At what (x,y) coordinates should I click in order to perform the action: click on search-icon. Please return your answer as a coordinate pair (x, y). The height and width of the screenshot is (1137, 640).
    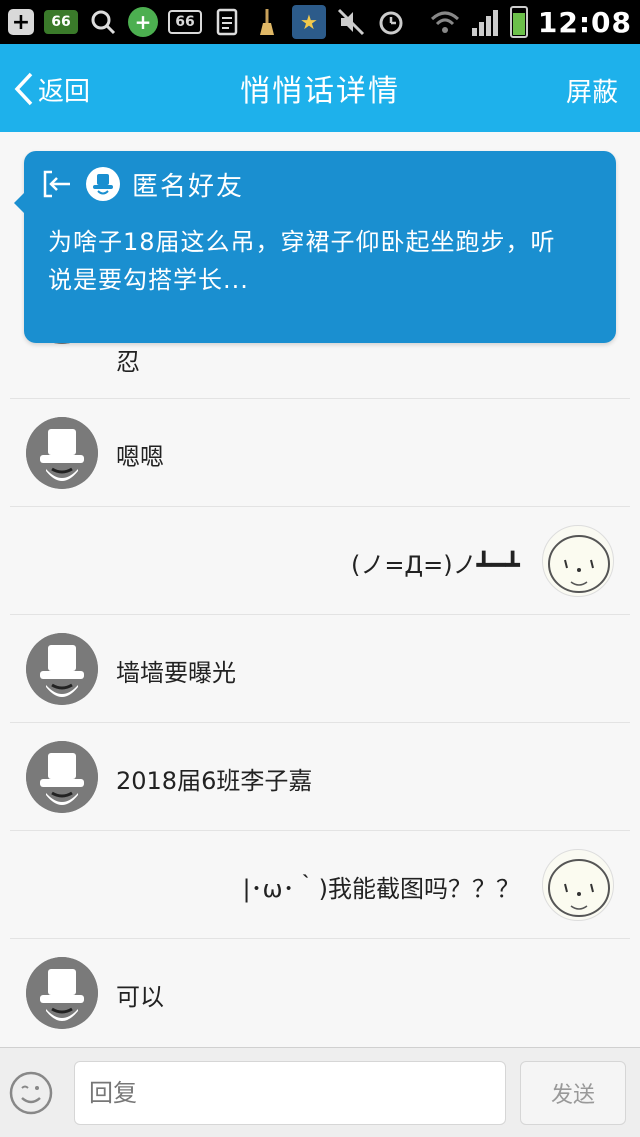
    Looking at the image, I should click on (103, 22).